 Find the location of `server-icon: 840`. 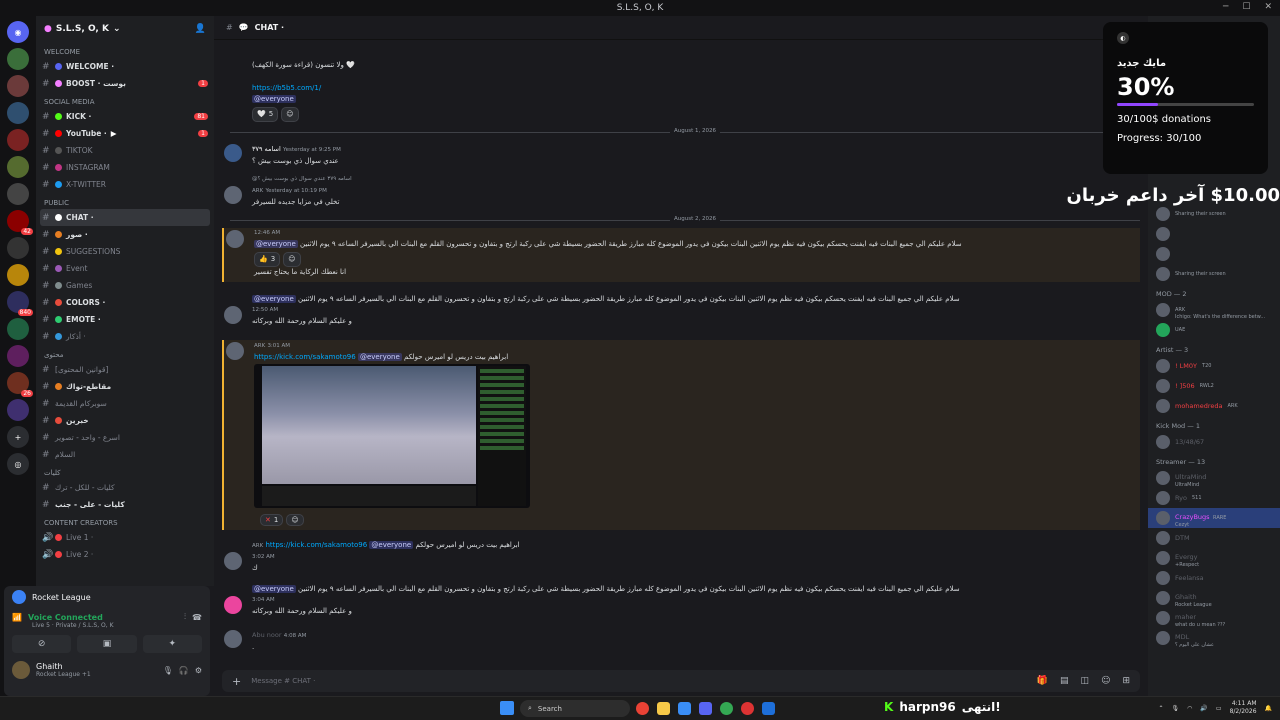

server-icon: 840 is located at coordinates (20, 303).